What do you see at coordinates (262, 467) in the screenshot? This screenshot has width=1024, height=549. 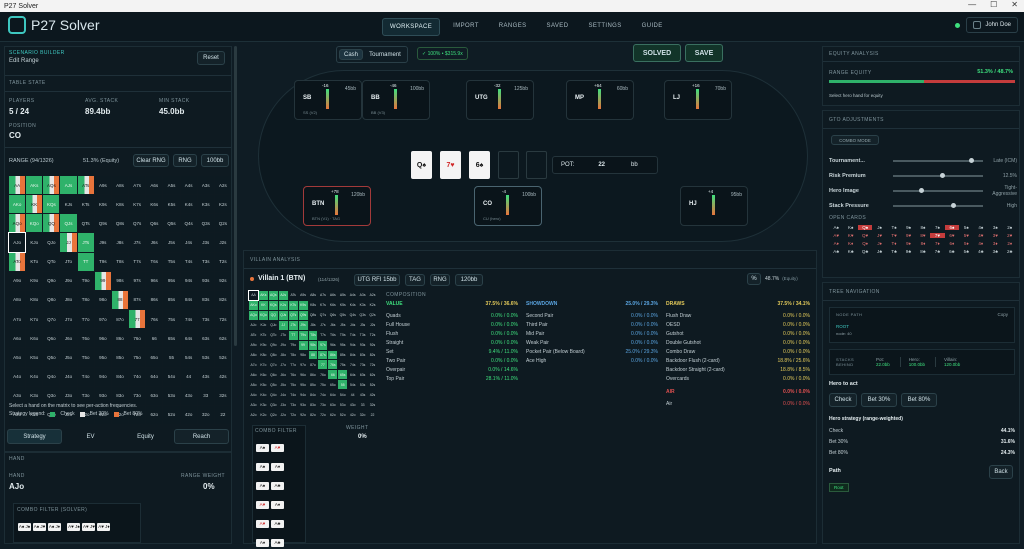 I see `combo-chip: A♠` at bounding box center [262, 467].